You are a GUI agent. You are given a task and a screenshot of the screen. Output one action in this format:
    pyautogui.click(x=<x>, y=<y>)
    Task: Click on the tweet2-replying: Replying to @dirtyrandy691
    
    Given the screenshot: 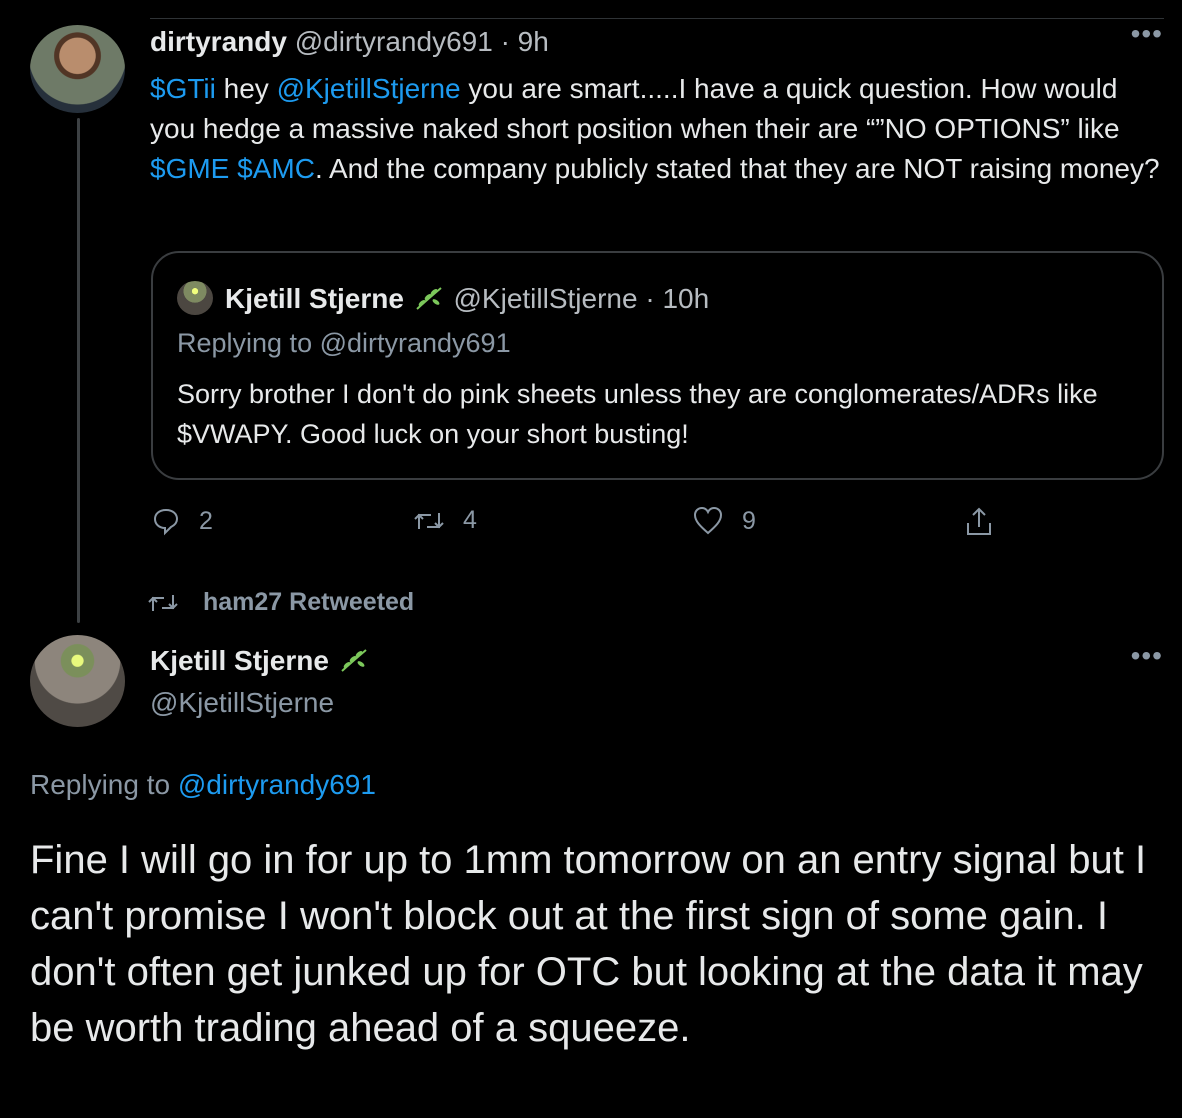 What is the action you would take?
    pyautogui.click(x=203, y=785)
    